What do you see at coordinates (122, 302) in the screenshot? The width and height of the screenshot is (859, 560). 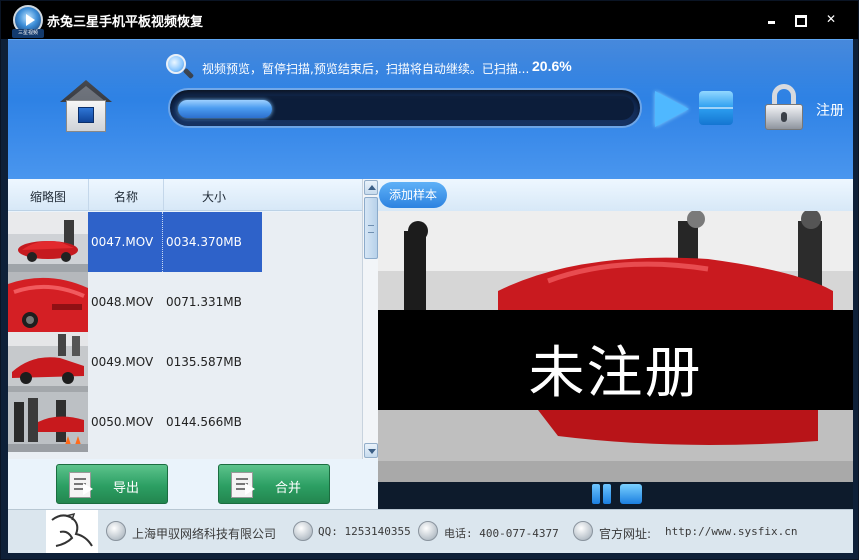 I see `file-name: 0048.MOV` at bounding box center [122, 302].